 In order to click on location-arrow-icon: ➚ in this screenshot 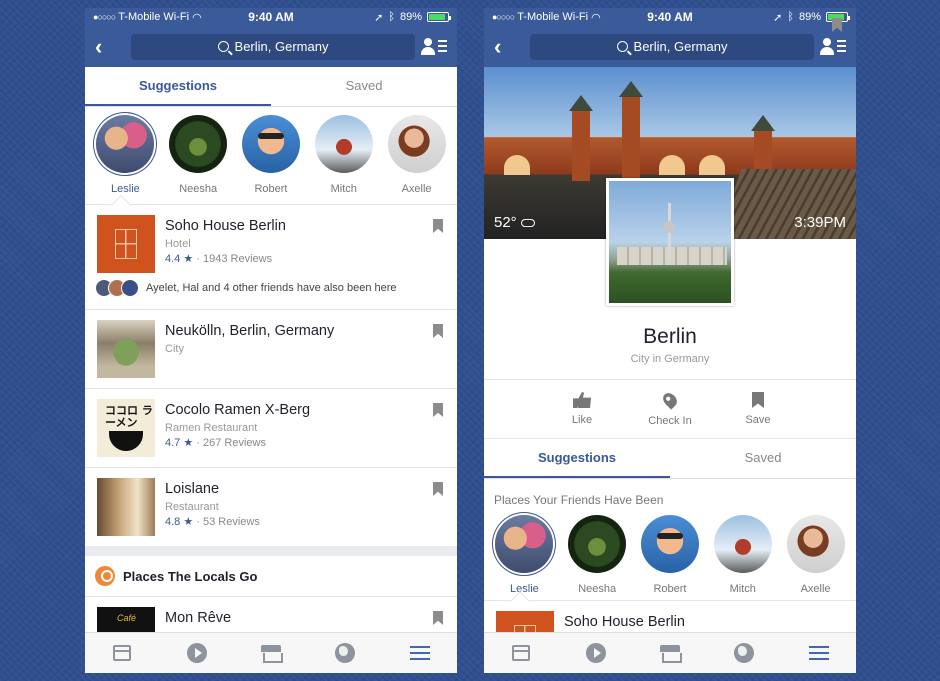, I will do `click(379, 17)`.